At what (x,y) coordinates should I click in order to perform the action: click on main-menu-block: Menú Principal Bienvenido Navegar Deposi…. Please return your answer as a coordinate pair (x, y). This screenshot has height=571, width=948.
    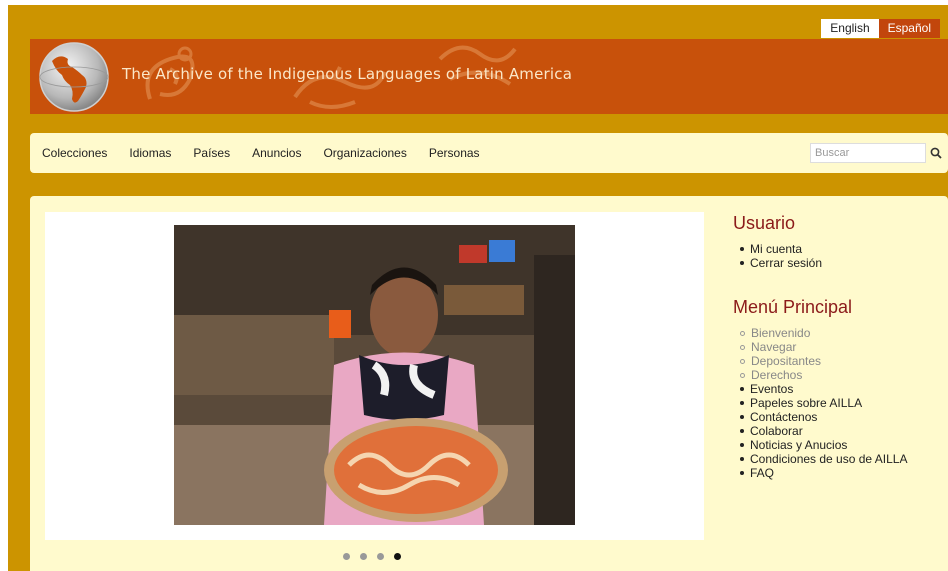
    Looking at the image, I should click on (820, 388).